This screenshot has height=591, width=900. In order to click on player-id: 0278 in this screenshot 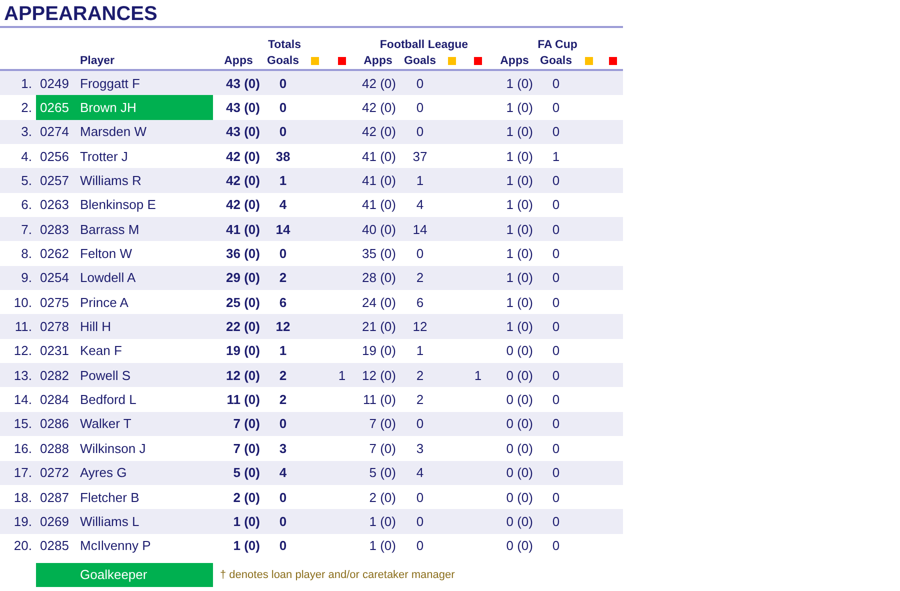, I will do `click(54, 327)`.